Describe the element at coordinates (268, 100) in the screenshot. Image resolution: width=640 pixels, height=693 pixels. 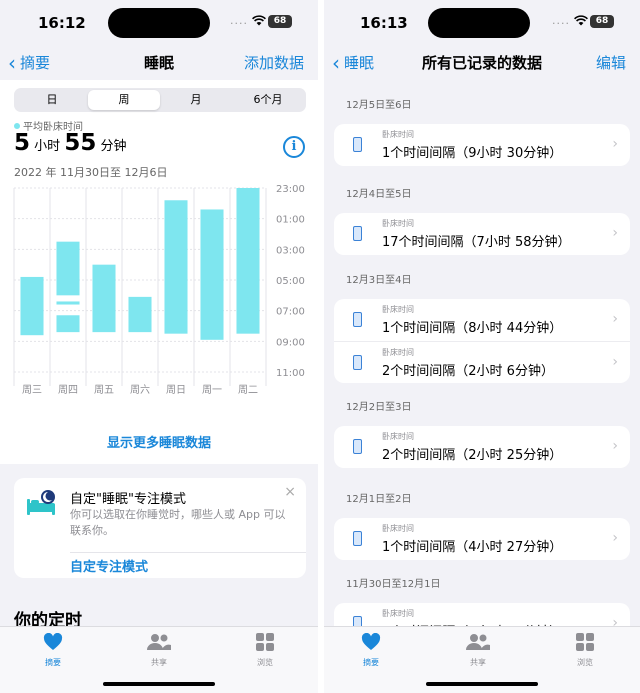
I see `segment-six-months: 6个月` at that location.